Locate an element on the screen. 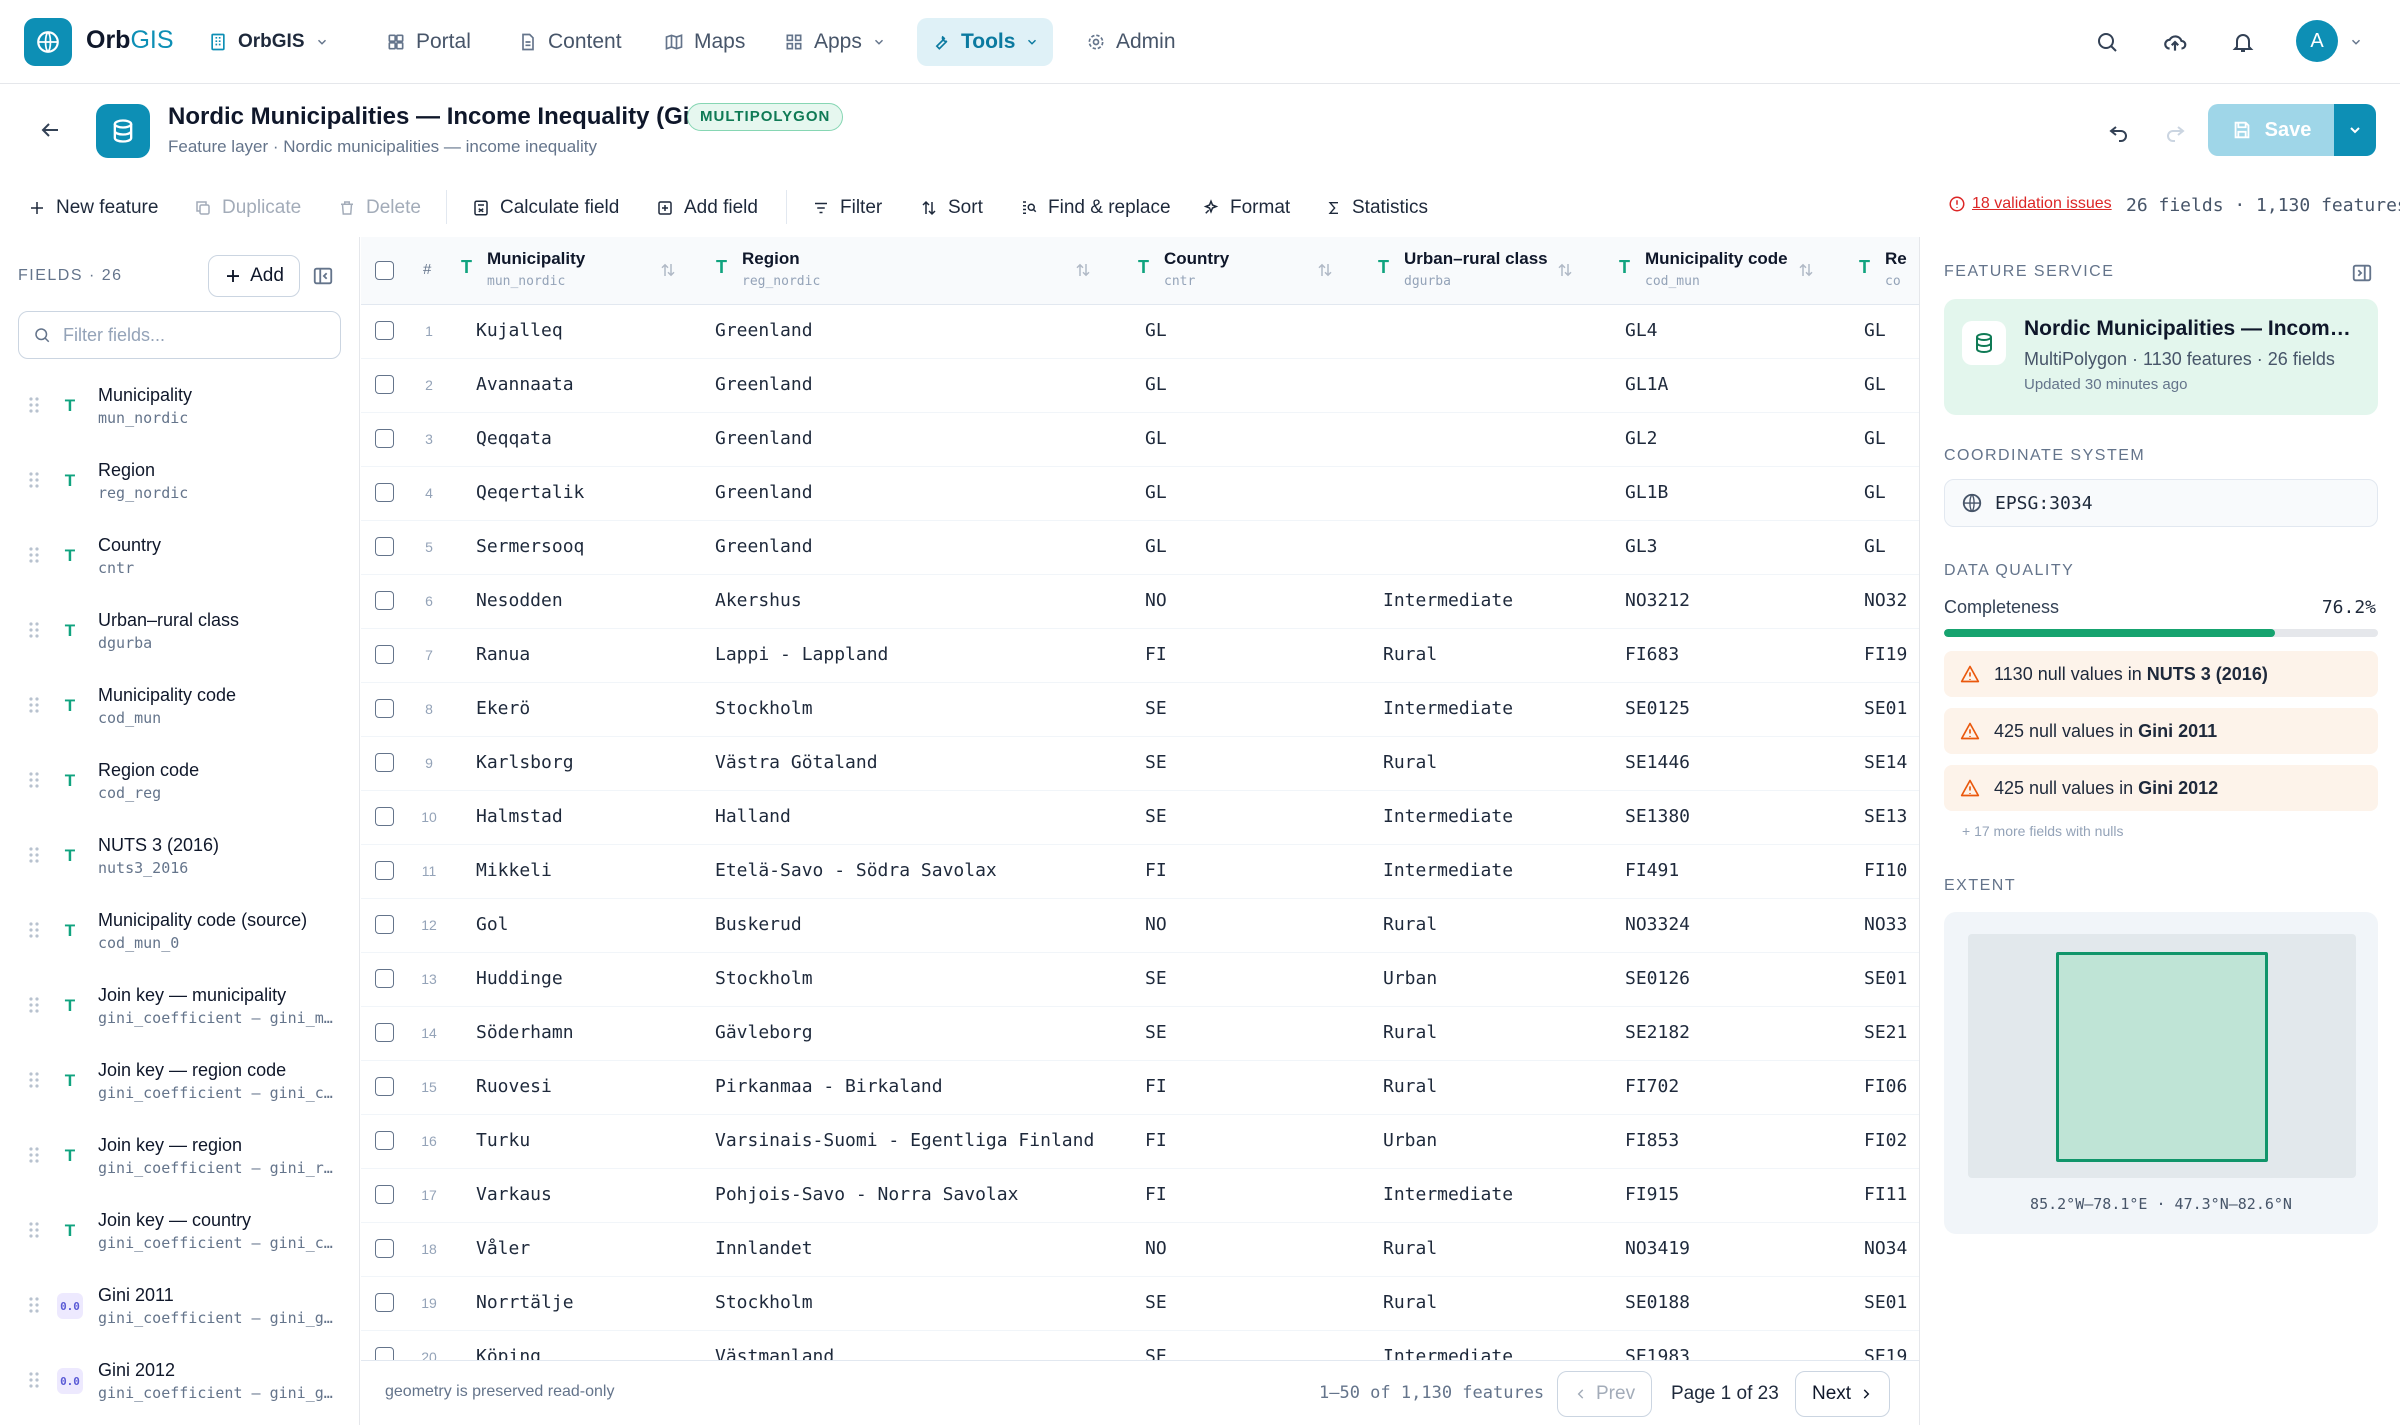 Image resolution: width=2400 pixels, height=1425 pixels. undo-button is located at coordinates (2119, 131).